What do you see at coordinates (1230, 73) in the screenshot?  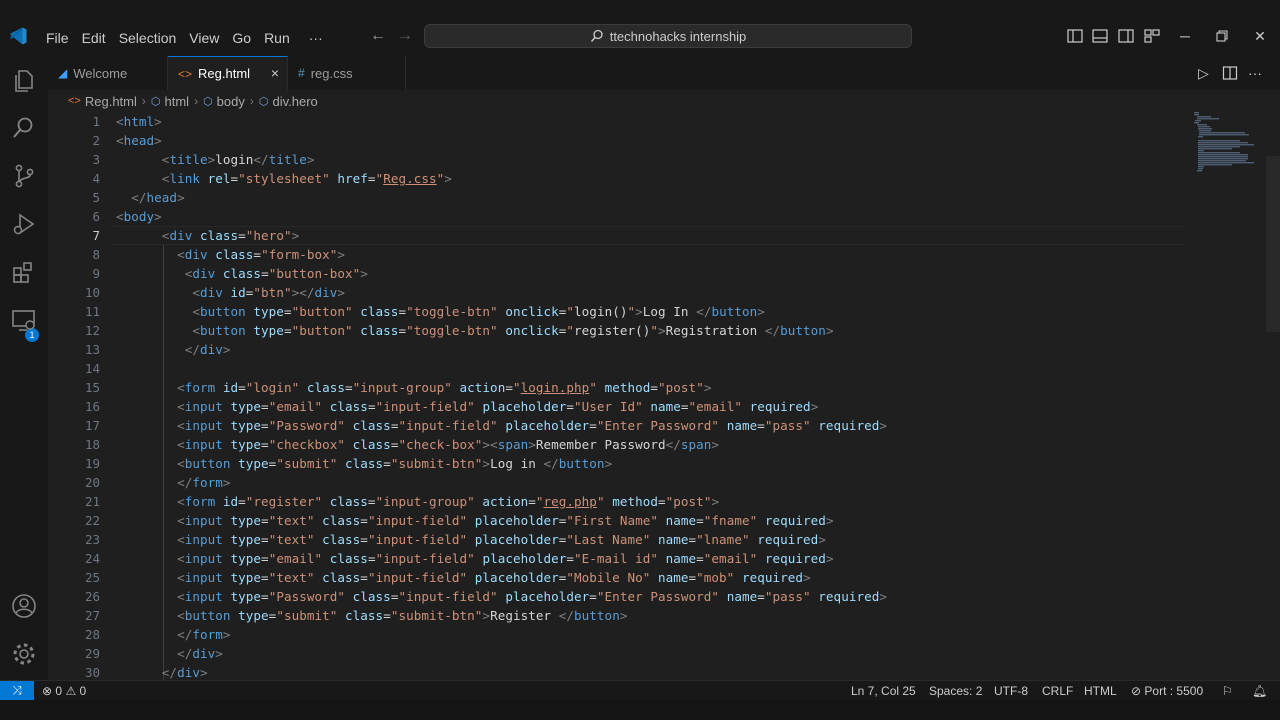 I see `split-editor-icon` at bounding box center [1230, 73].